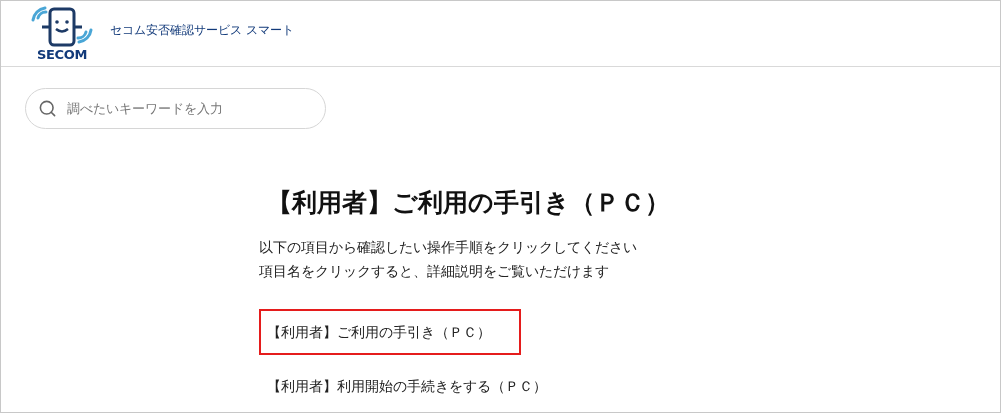 The image size is (1001, 413). I want to click on search-field: 調べたいキーワードを入力, so click(175, 108).